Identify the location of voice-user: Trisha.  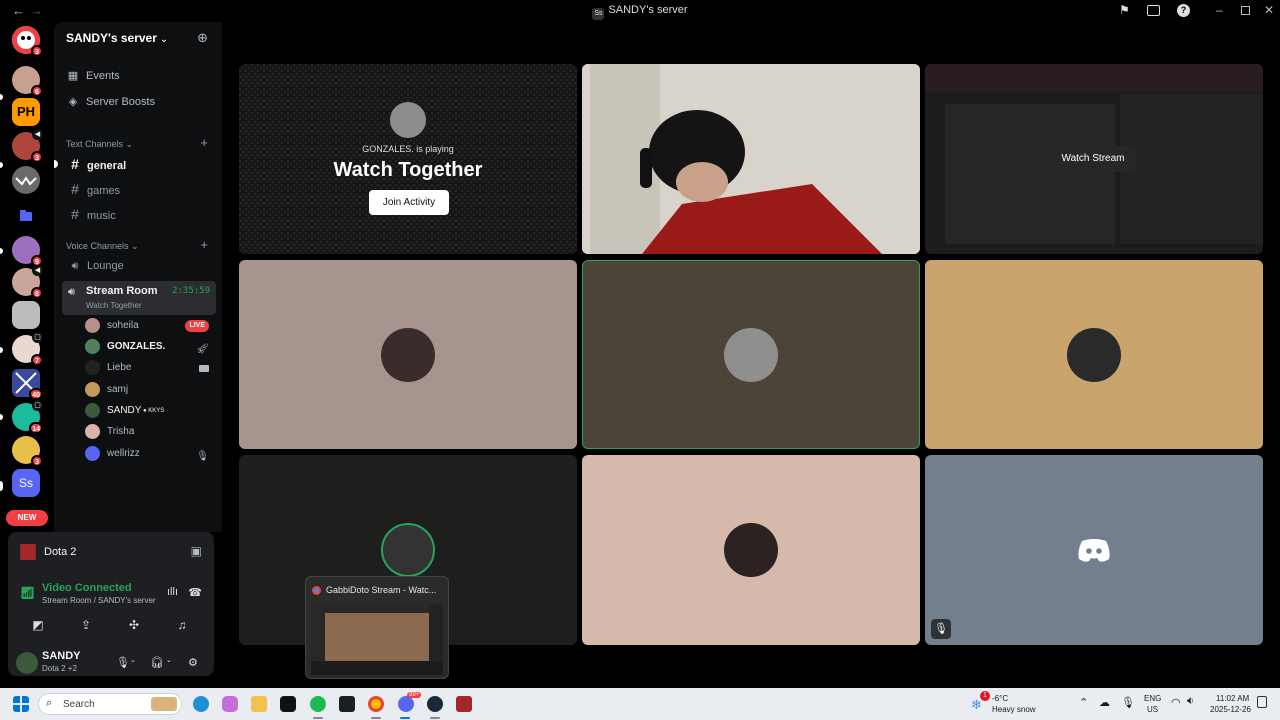
(149, 432).